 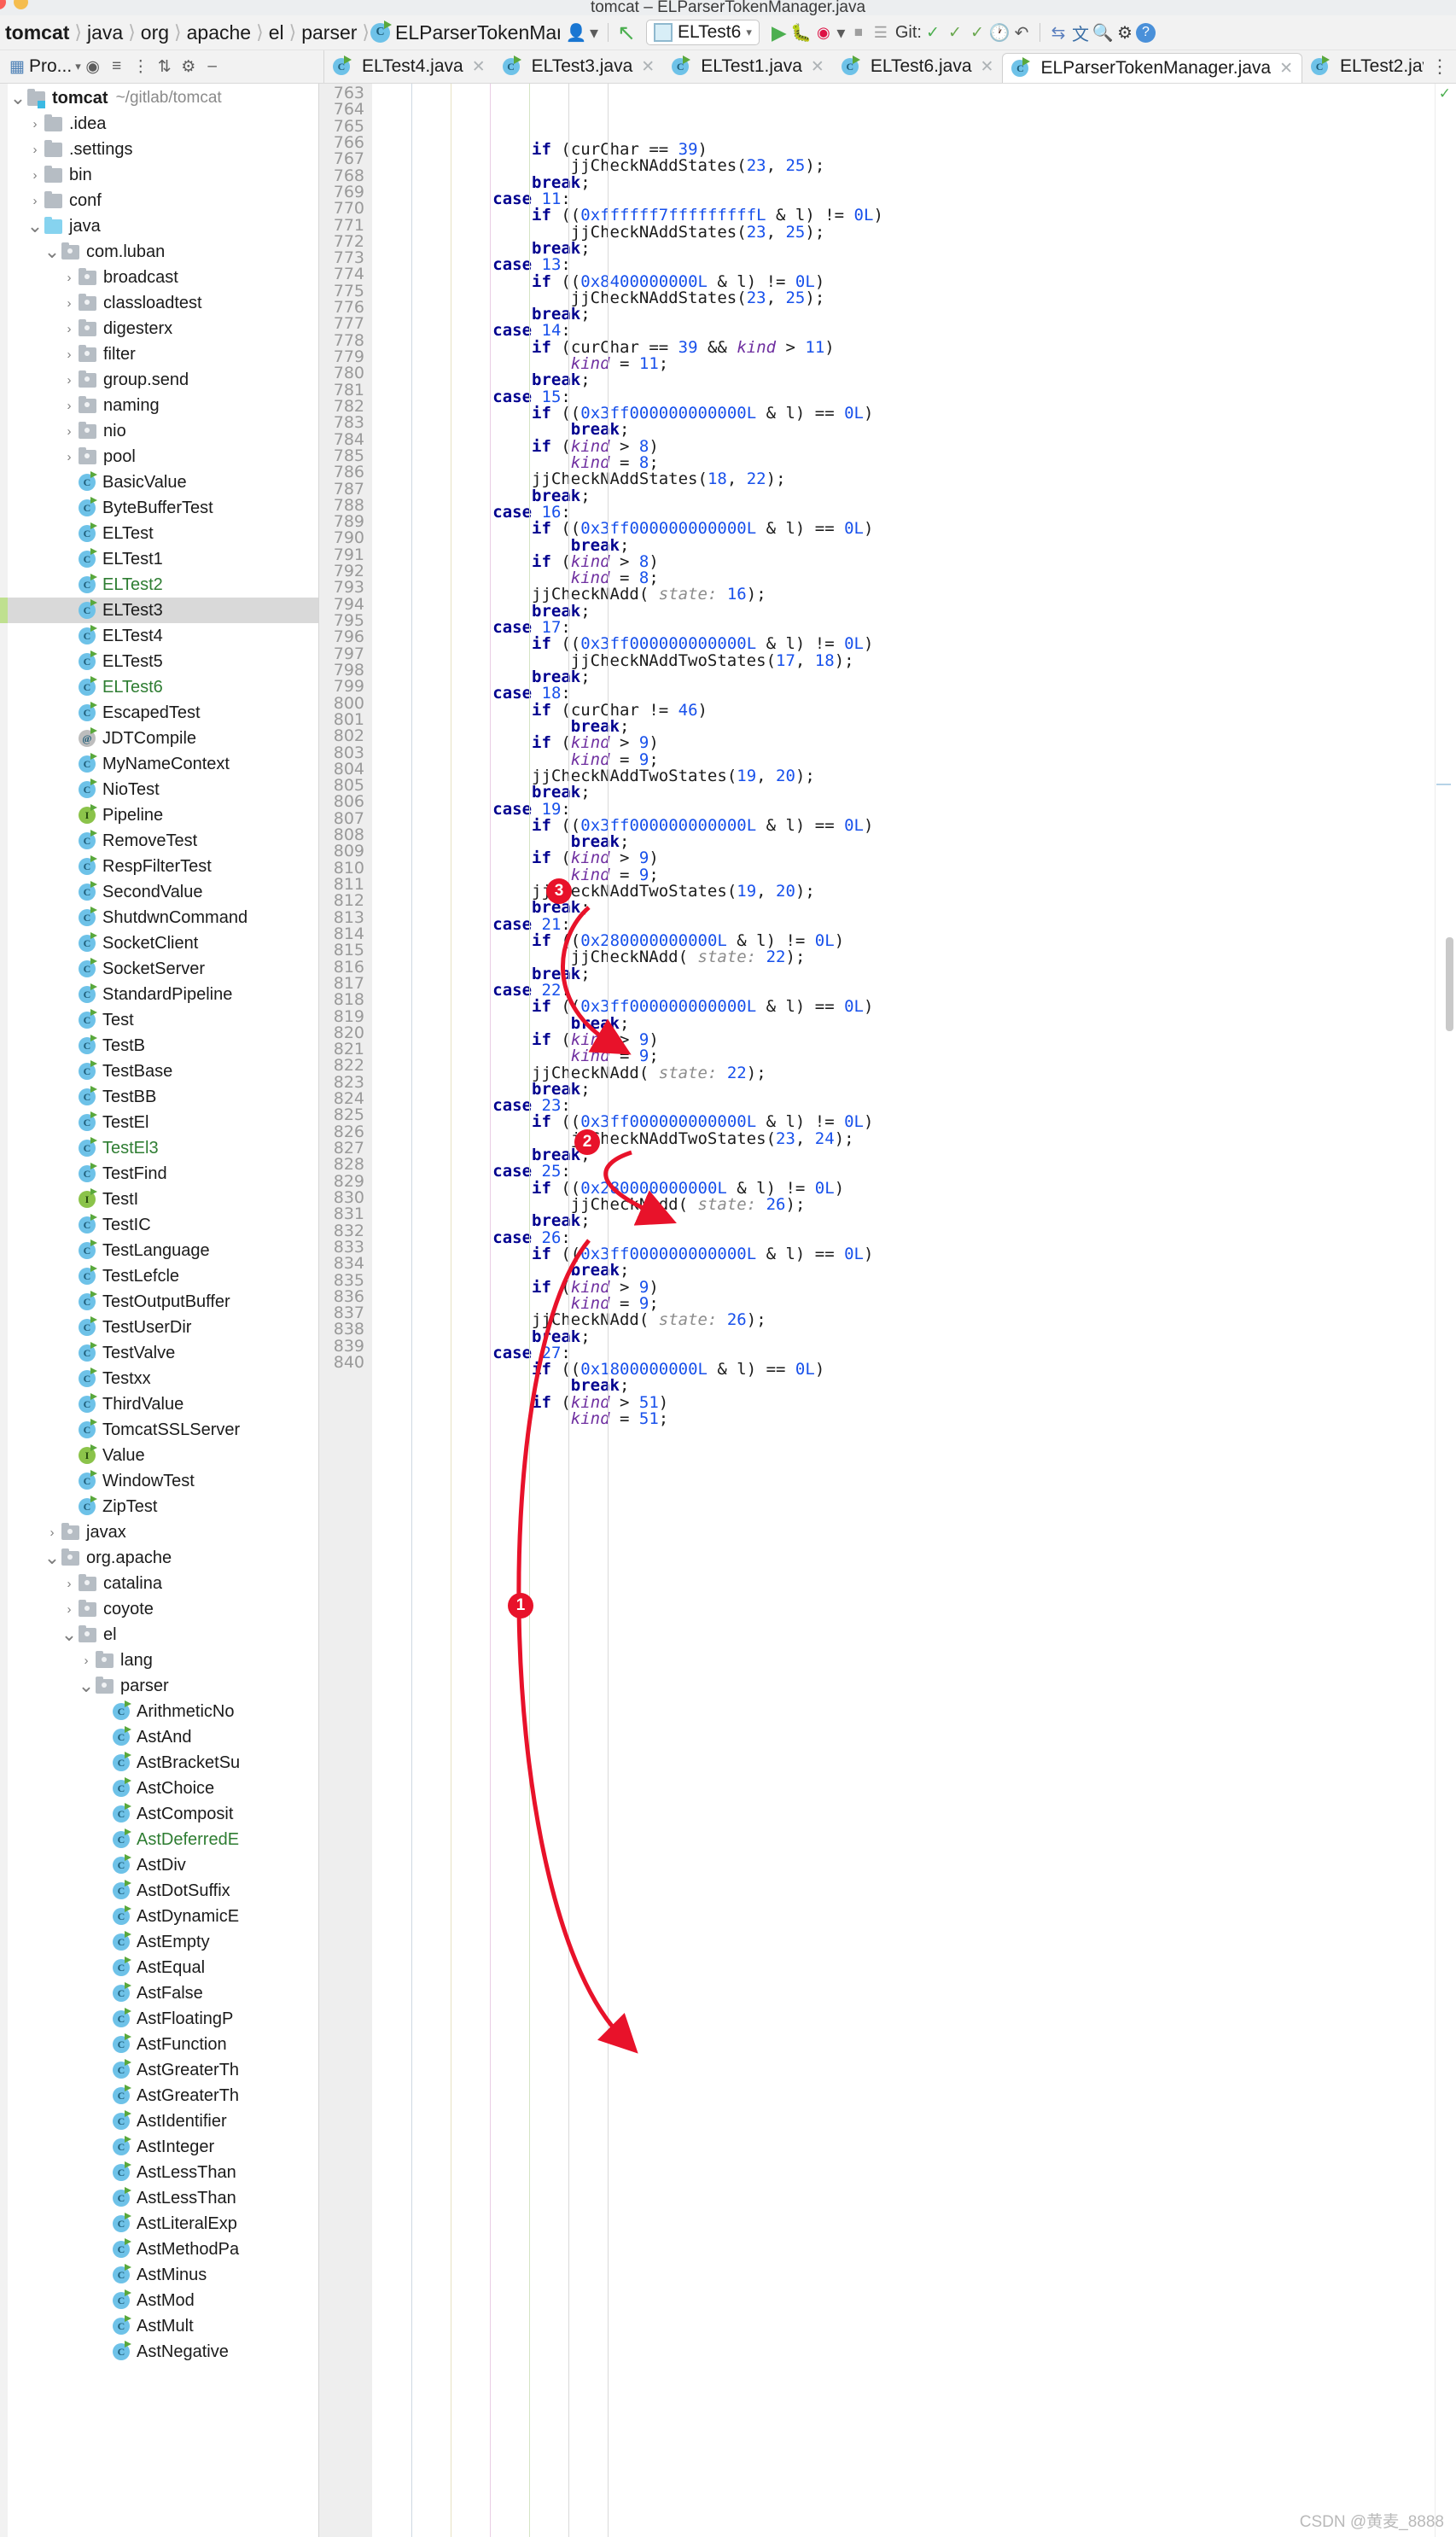 What do you see at coordinates (627, 32) in the screenshot?
I see `back-arrow-icon: ↖` at bounding box center [627, 32].